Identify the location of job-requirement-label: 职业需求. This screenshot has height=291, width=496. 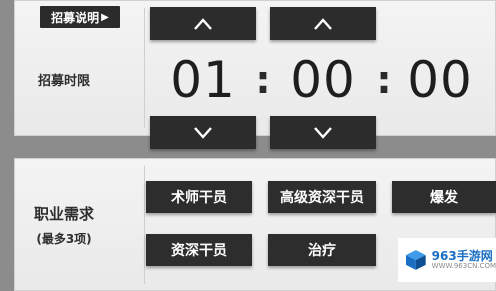
(63, 214).